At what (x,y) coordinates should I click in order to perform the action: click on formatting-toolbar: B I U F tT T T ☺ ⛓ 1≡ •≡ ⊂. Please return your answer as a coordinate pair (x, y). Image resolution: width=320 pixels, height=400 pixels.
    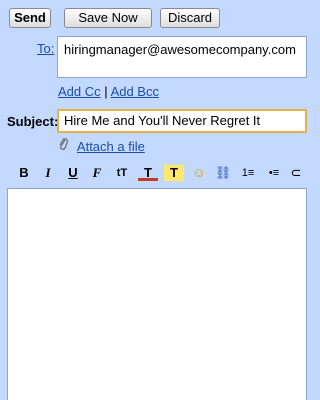
    Looking at the image, I should click on (150, 173).